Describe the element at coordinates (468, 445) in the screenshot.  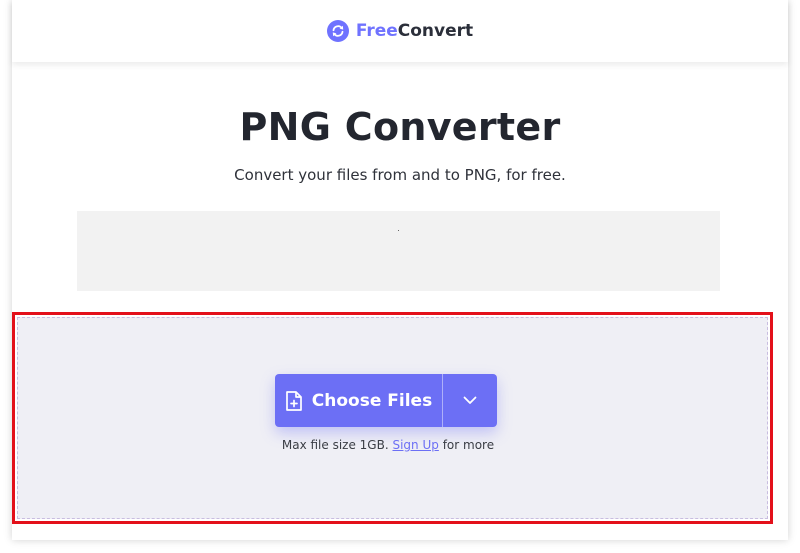
I see `max-size-suffix: for more` at that location.